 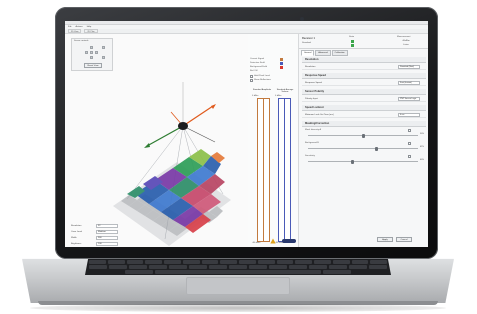 I want to click on cancel-button: Cancel, so click(x=404, y=239).